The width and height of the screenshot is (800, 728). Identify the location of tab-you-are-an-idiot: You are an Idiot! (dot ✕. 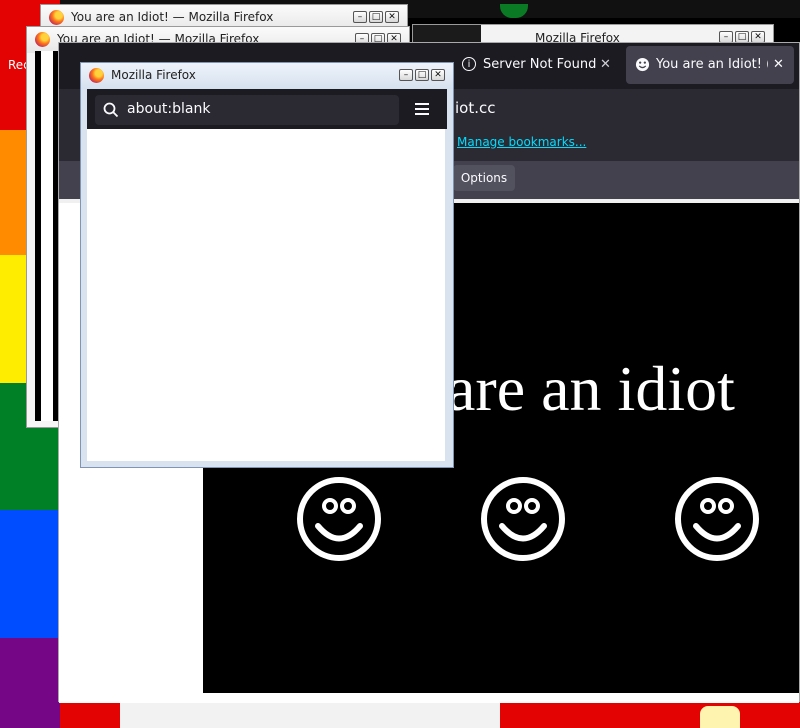
(710, 65).